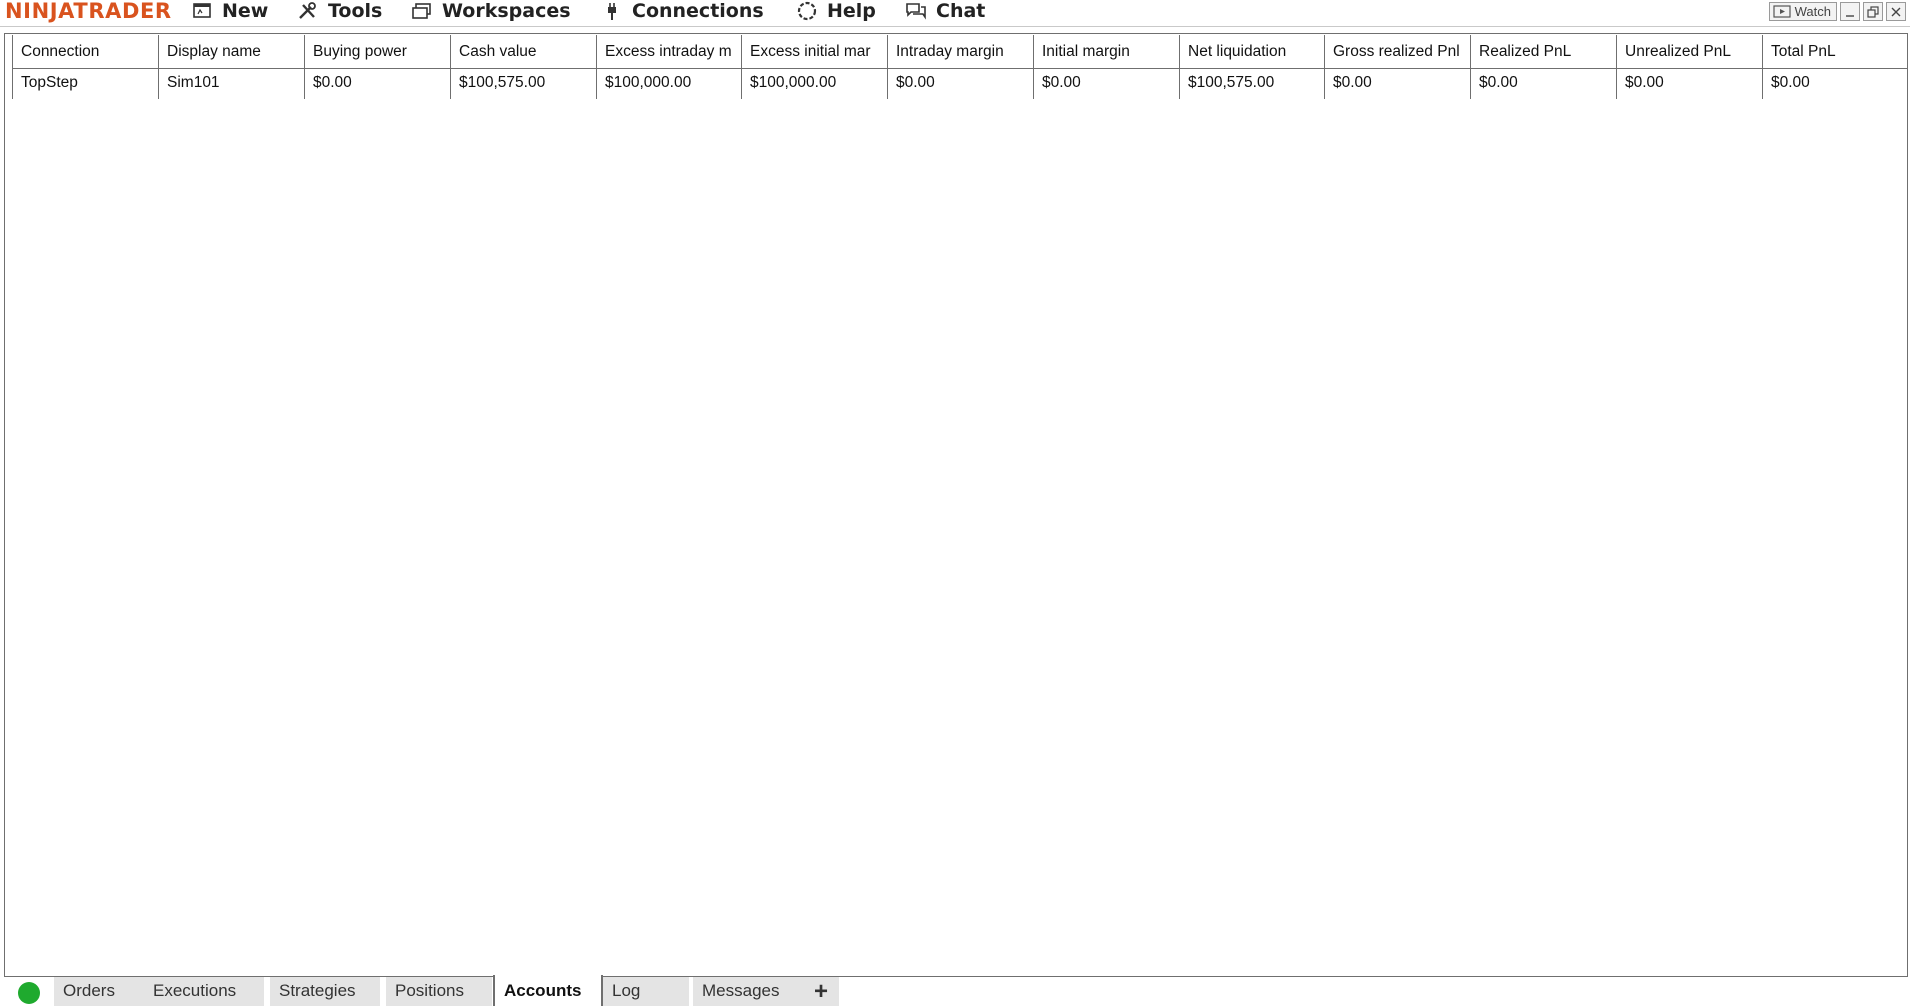 The width and height of the screenshot is (1910, 1006). I want to click on column-header-excess-intraday-margin: Excess intraday m, so click(668, 52).